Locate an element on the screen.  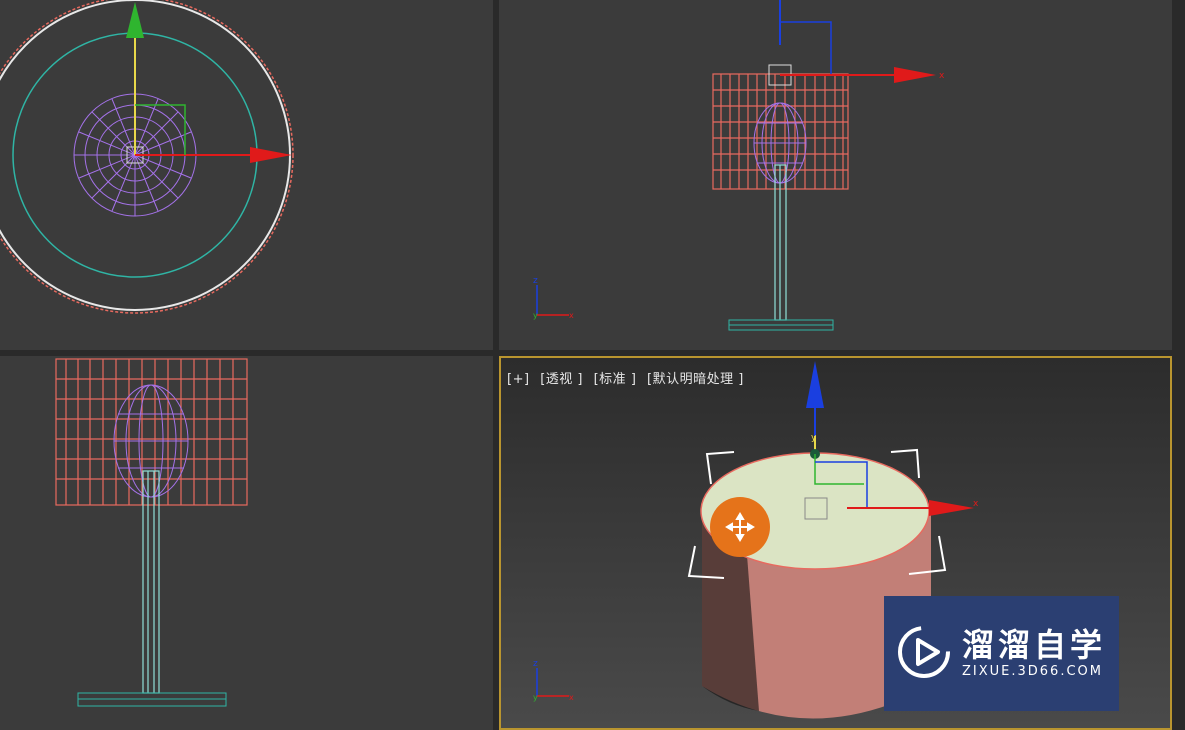
stand-base-front is located at coordinates (781, 325).